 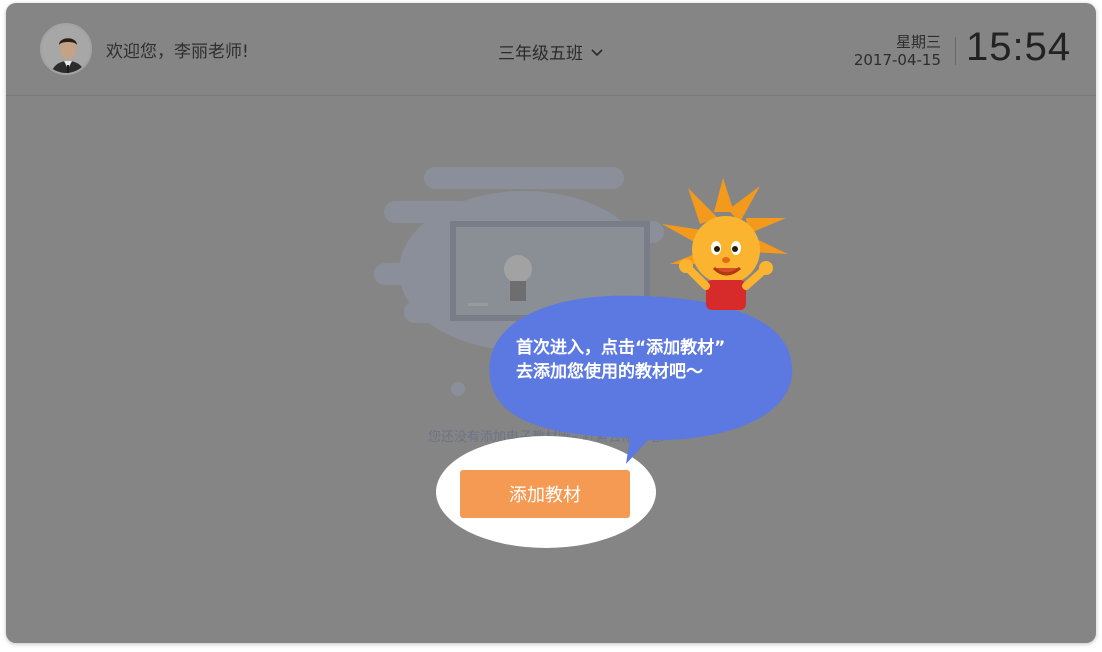 I want to click on chevron-down-icon, so click(x=597, y=52).